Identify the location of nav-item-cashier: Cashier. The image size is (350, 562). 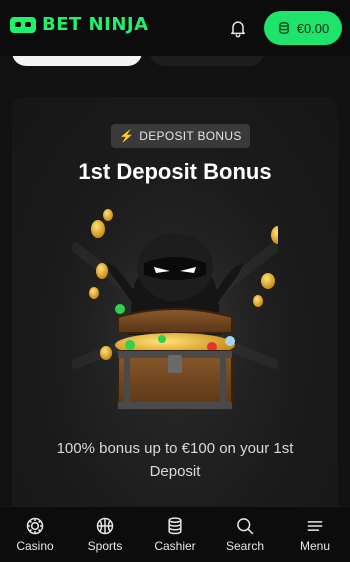
(175, 534).